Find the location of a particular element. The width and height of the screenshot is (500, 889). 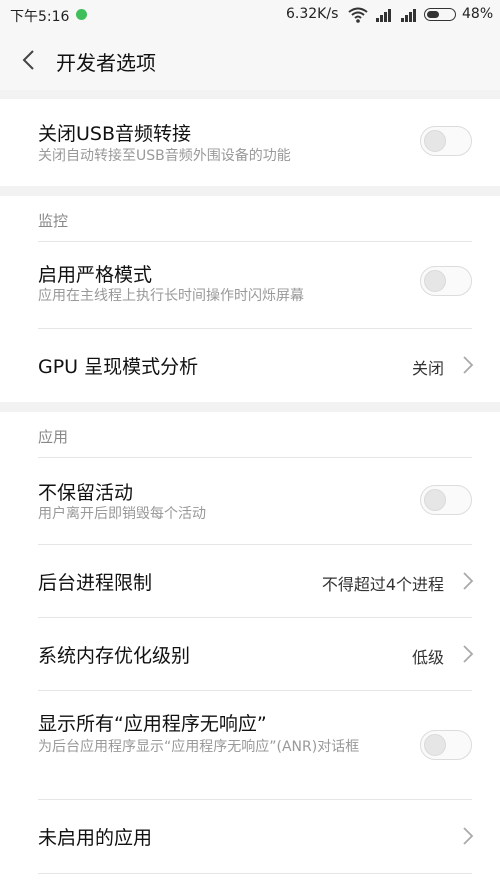

item-title: 启用严格模式 is located at coordinates (95, 275).